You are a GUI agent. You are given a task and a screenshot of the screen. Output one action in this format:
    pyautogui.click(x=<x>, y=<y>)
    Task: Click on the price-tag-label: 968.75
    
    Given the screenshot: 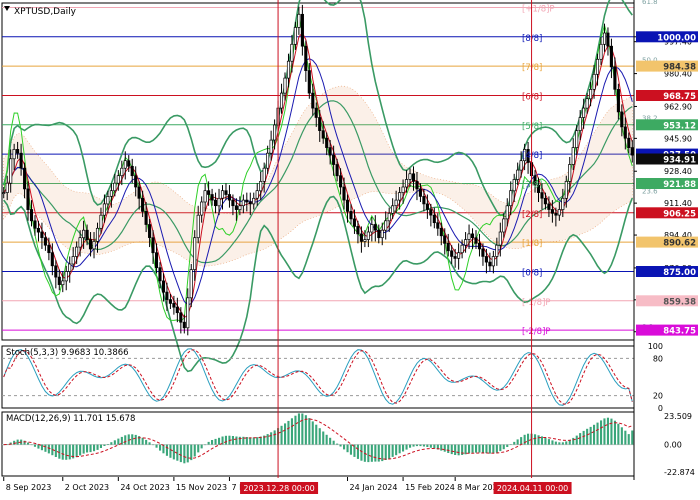 What is the action you would take?
    pyautogui.click(x=679, y=97)
    